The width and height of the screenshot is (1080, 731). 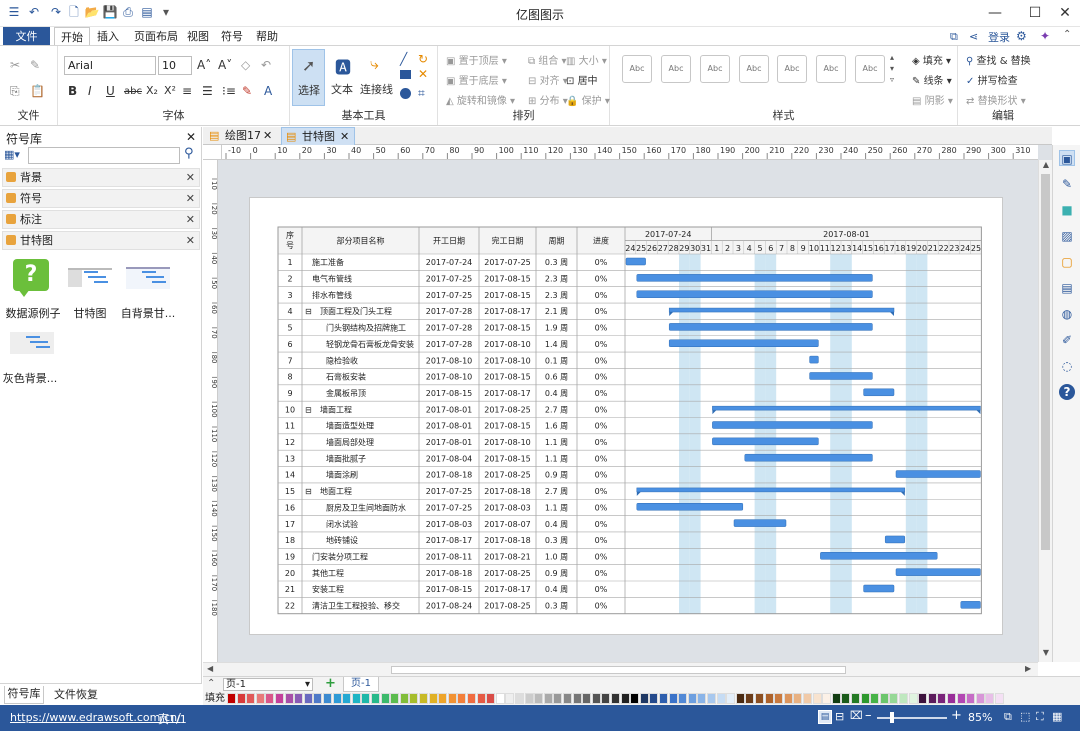 I want to click on connector-tool-button: ⤷ 连接线, so click(x=378, y=77).